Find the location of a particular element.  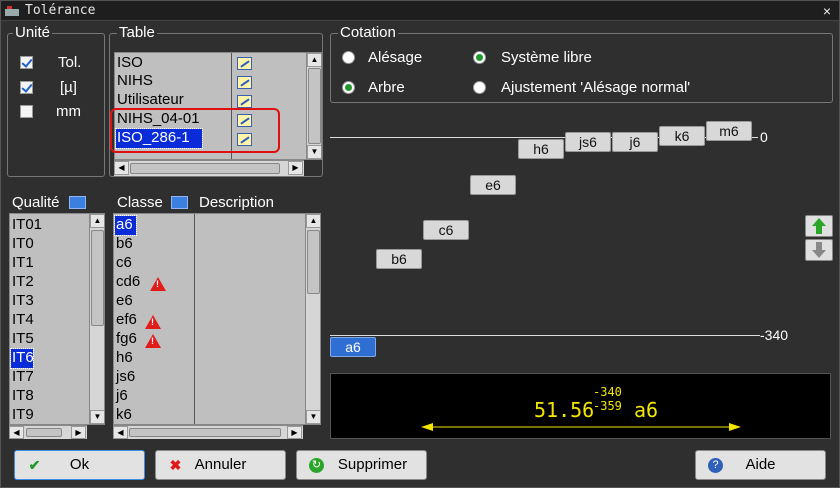

table-label: Table is located at coordinates (137, 32).